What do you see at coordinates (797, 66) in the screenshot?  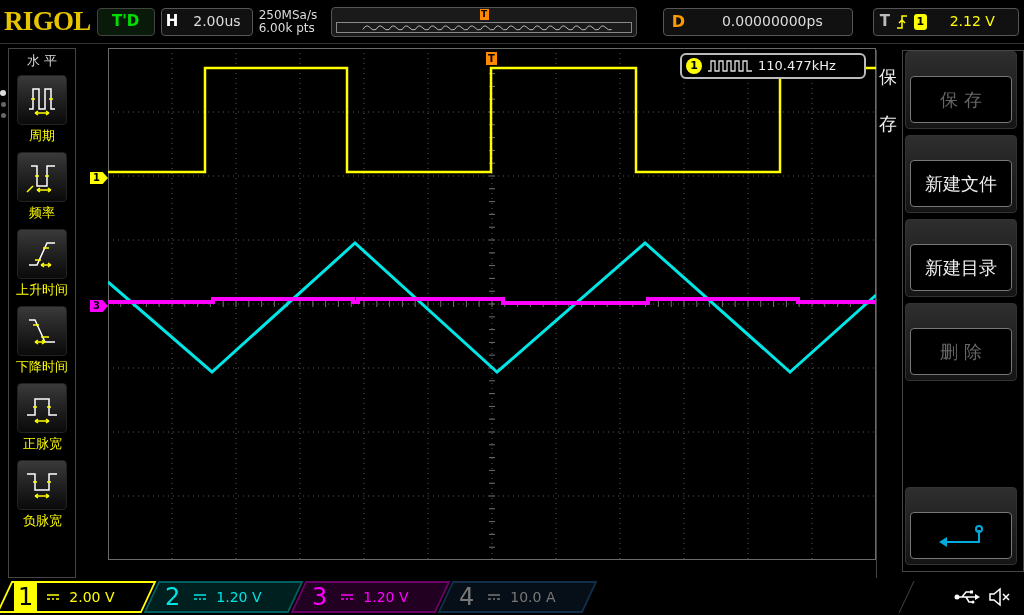 I see `frequency-value: 110.477kHz` at bounding box center [797, 66].